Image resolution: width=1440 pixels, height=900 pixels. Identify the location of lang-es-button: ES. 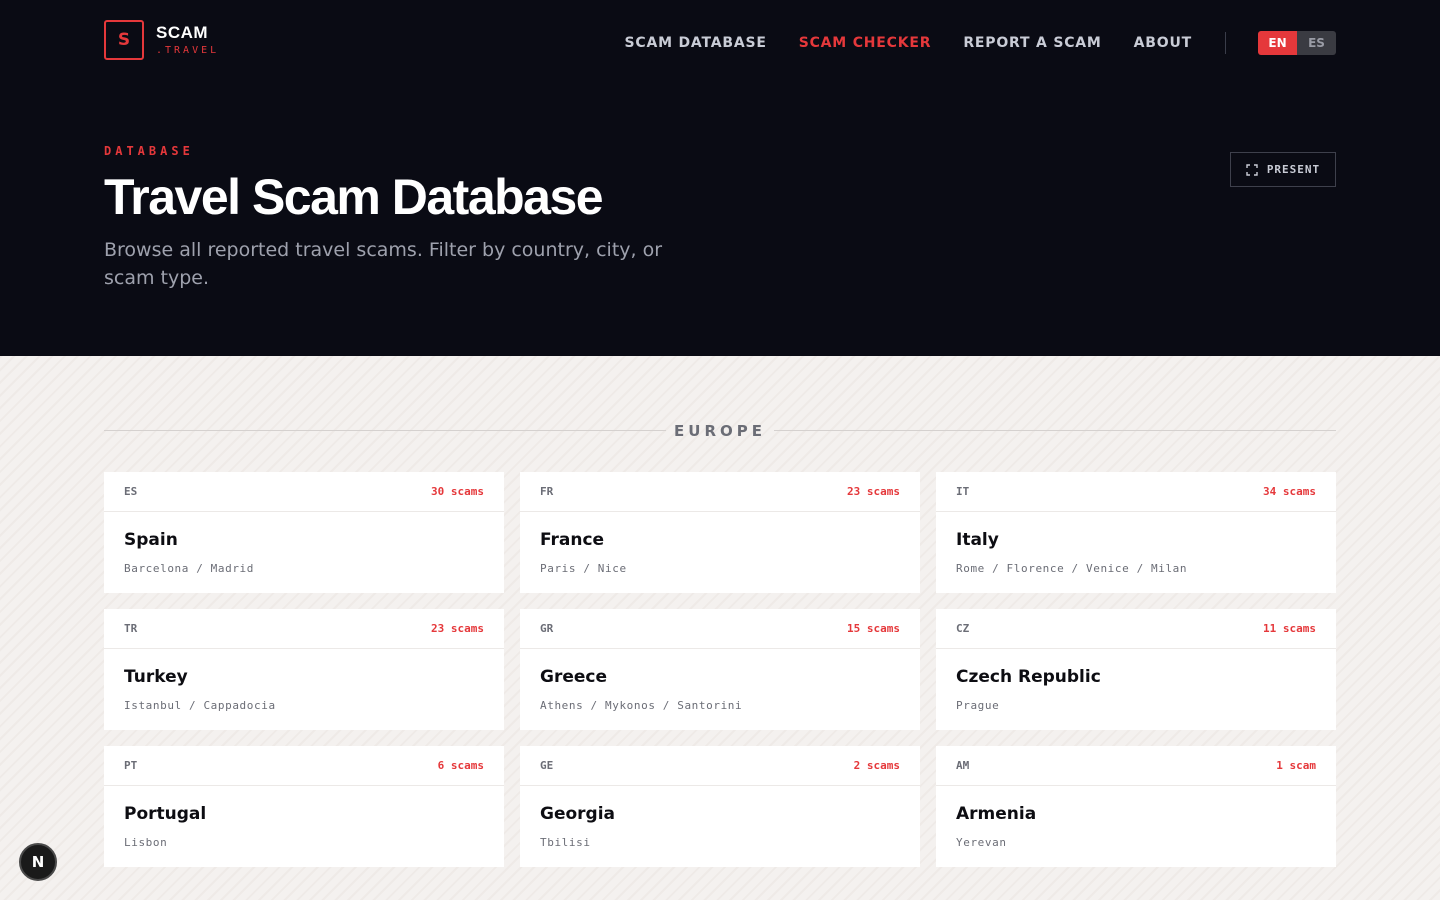
(1316, 43).